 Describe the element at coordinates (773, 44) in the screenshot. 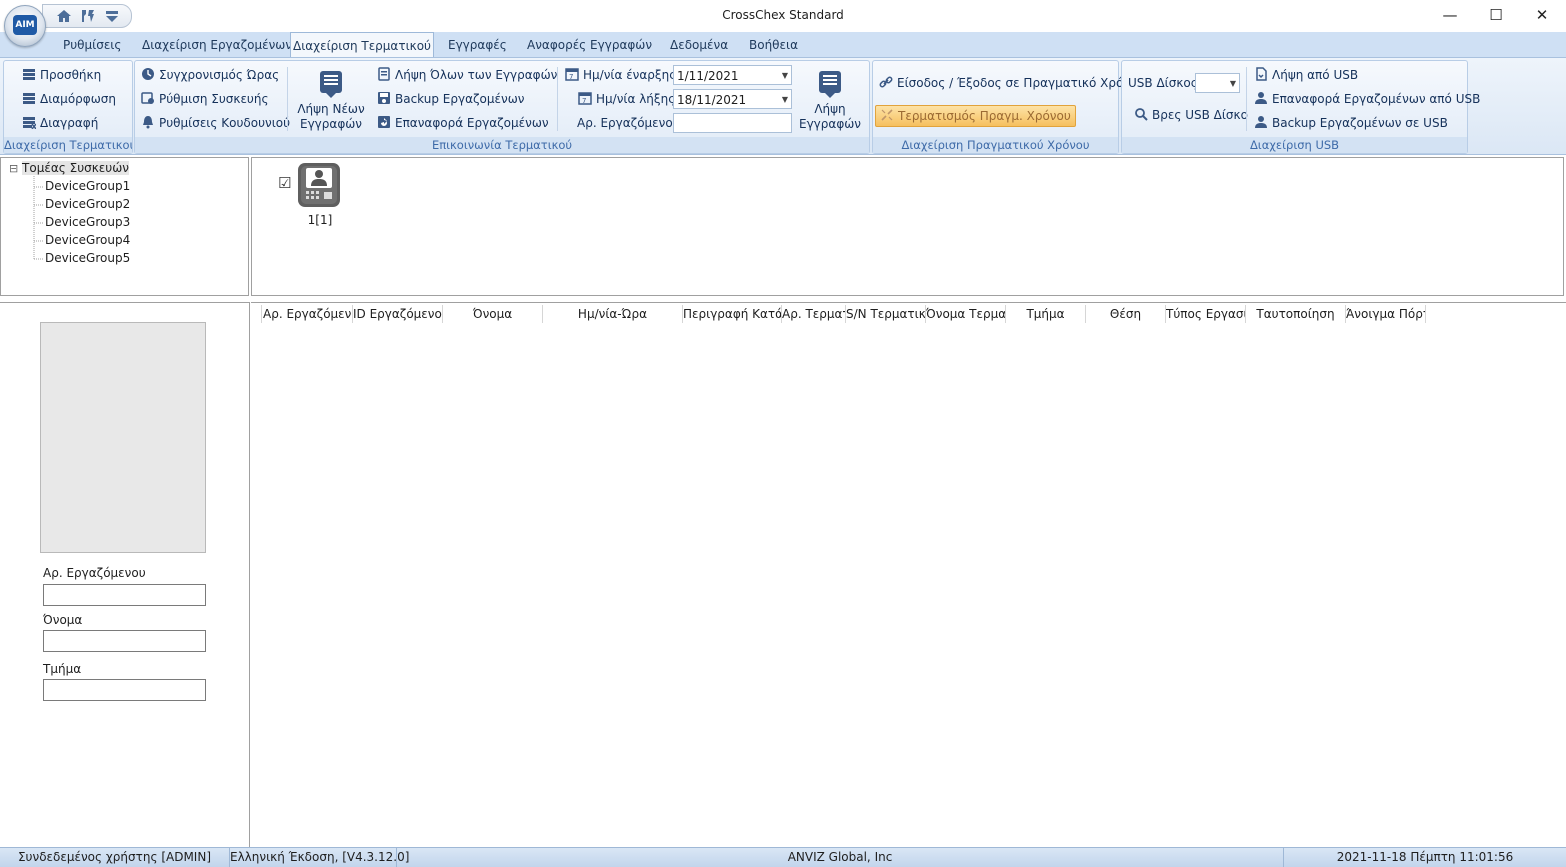

I see `tab-help: Βοήθεια` at that location.